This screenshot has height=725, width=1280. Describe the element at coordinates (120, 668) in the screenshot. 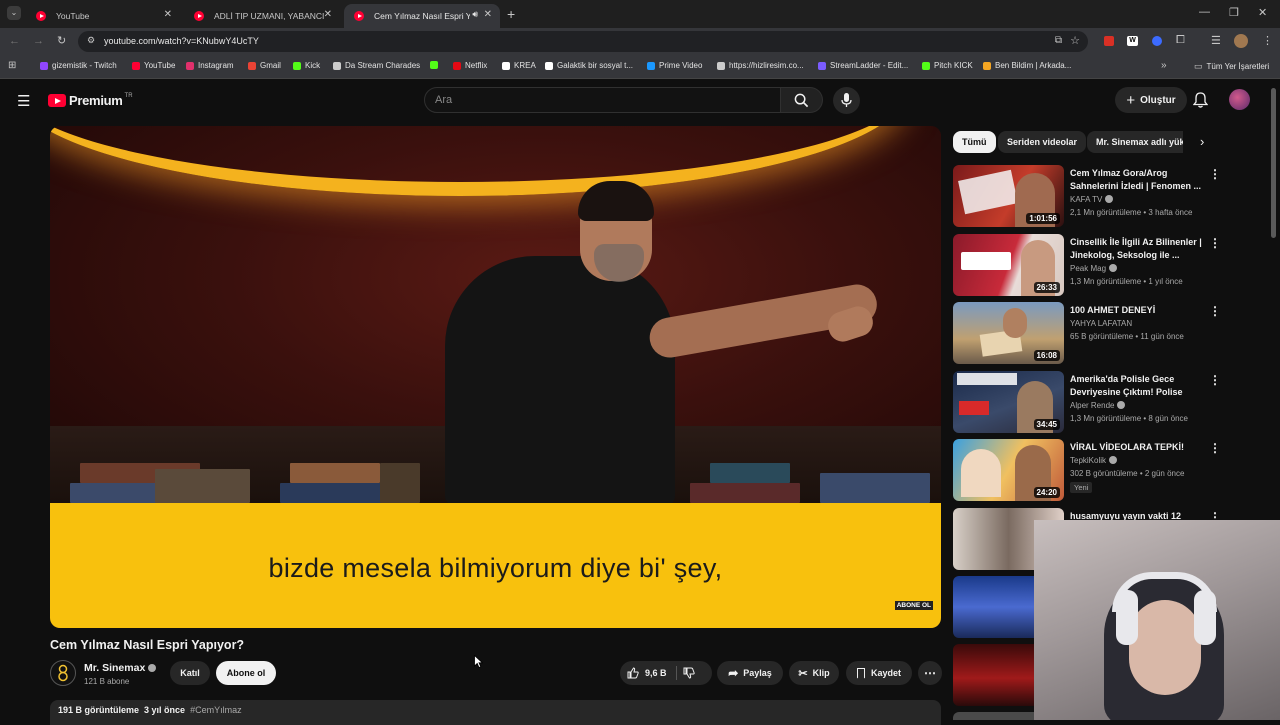

I see `channel-name: Mr. Sinemax` at that location.